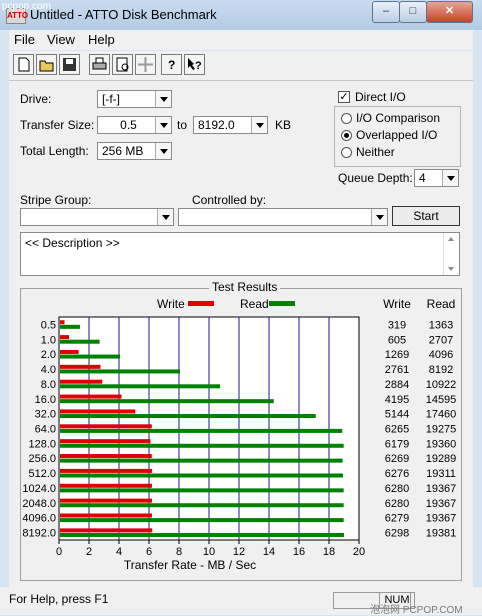  I want to click on write-value: 4195, so click(397, 400).